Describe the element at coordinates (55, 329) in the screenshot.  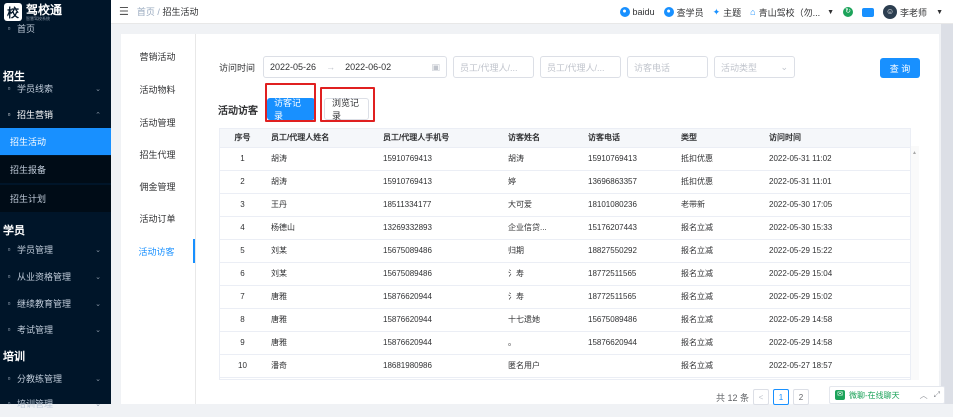
I see `sidebar-item-11: ▫ 考试管理 ⌄` at that location.